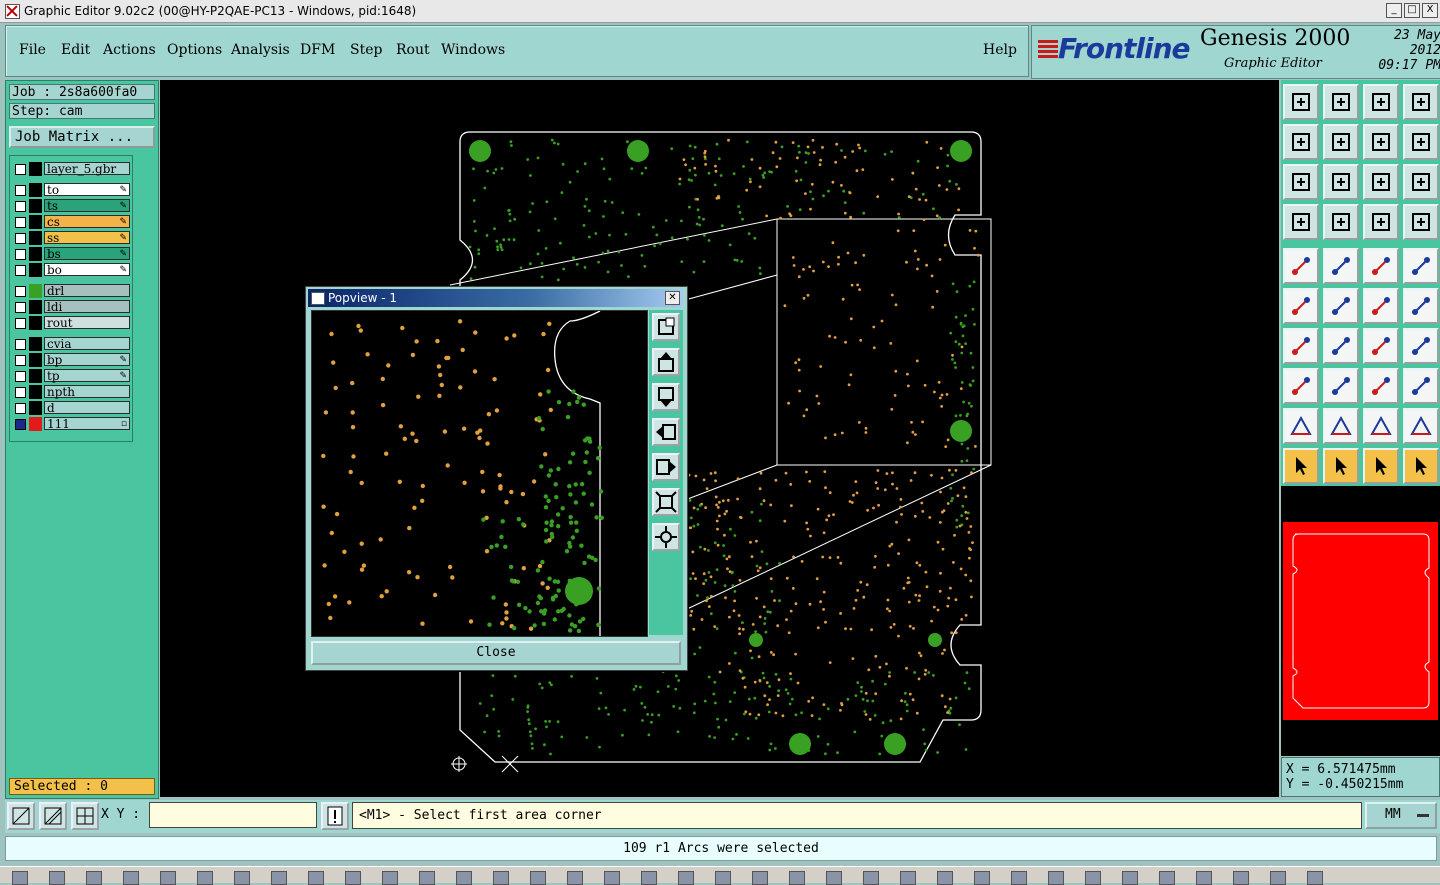 This screenshot has width=1440, height=885. I want to click on layer-row-ldi: ldi, so click(71, 307).